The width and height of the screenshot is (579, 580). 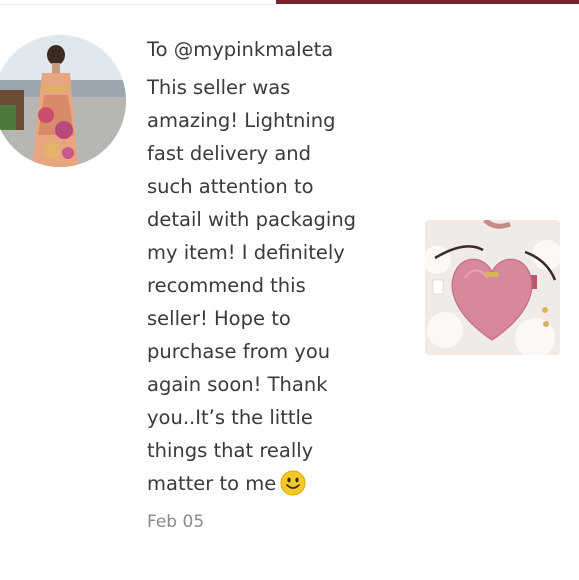 What do you see at coordinates (246, 252) in the screenshot?
I see `review-line: my item! I definitely` at bounding box center [246, 252].